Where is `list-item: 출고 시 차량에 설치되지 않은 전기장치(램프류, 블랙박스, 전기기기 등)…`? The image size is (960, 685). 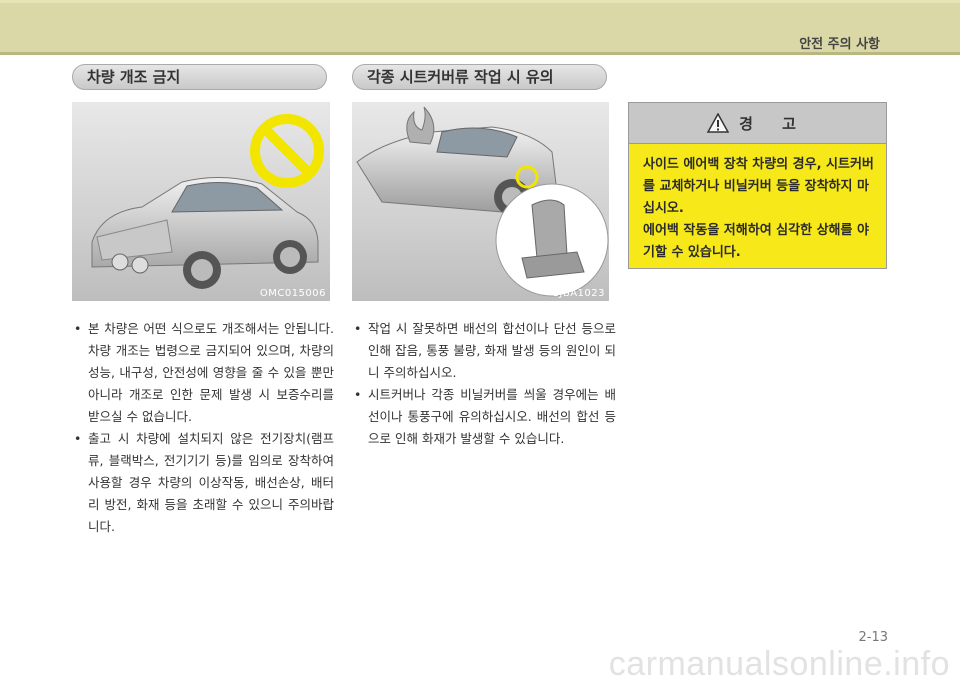
list-item: 출고 시 차량에 설치되지 않은 전기장치(램프류, 블랙박스, 전기기기 등)… is located at coordinates (203, 483).